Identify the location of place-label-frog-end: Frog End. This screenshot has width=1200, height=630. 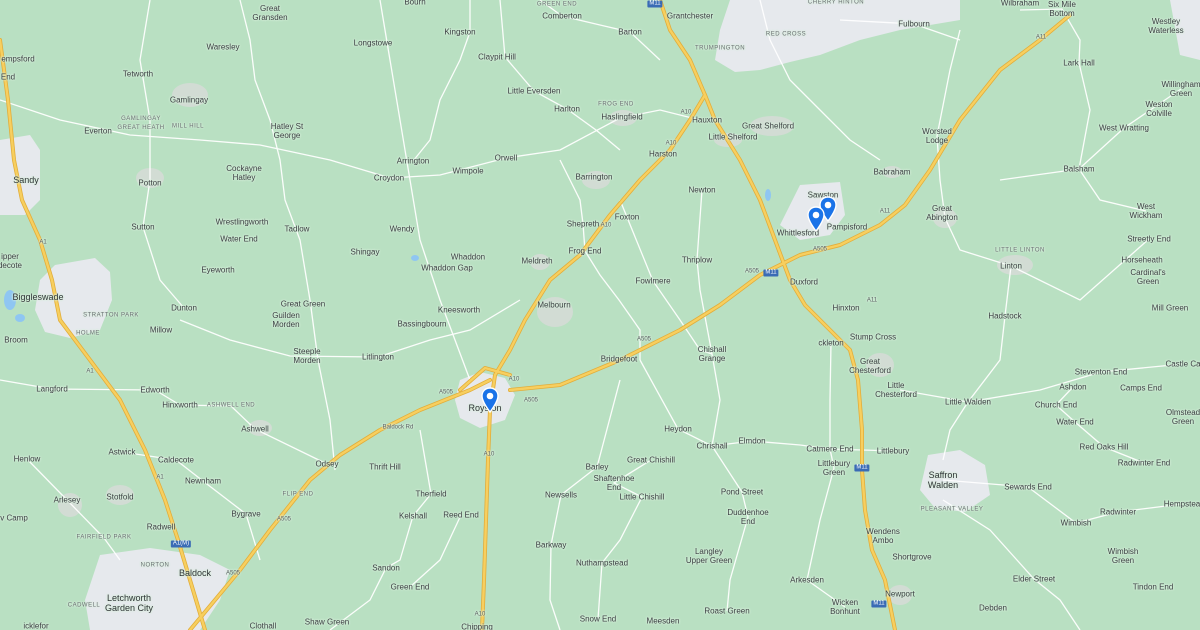
(585, 251).